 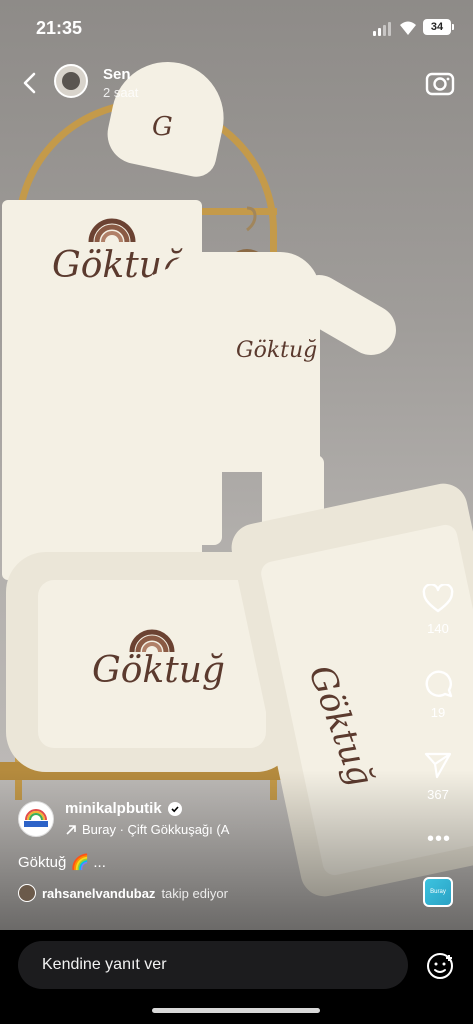 I want to click on like-count: 140, so click(x=438, y=628).